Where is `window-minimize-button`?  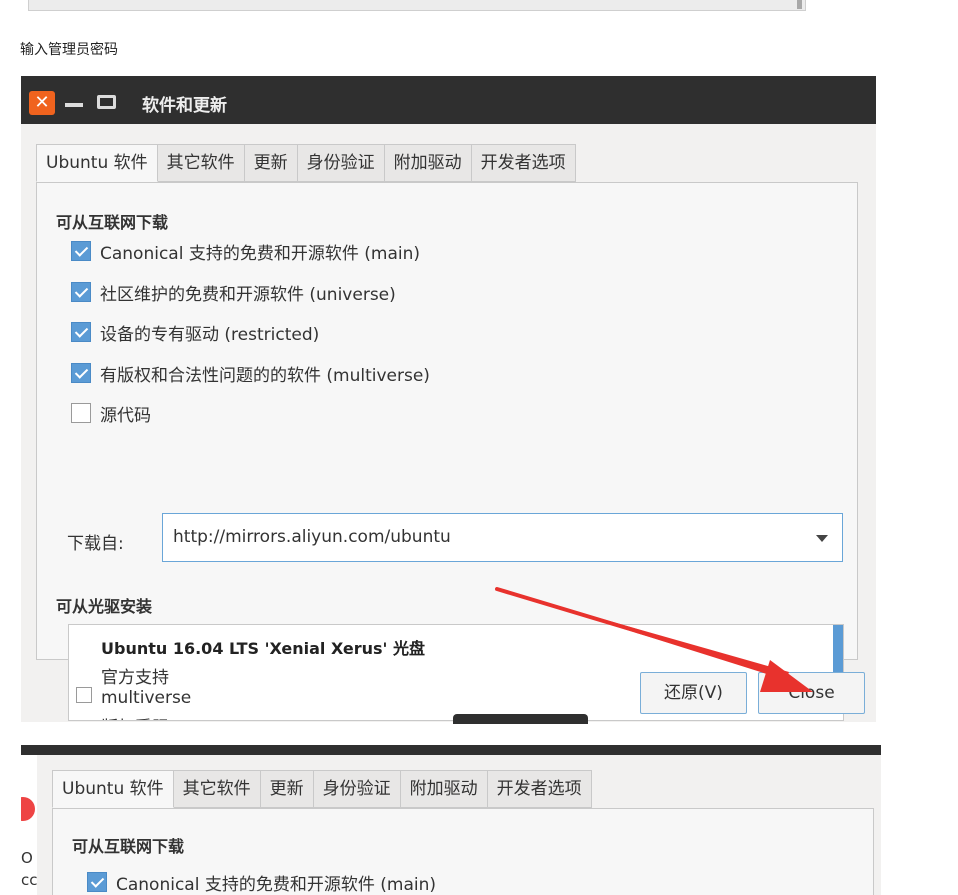 window-minimize-button is located at coordinates (74, 105).